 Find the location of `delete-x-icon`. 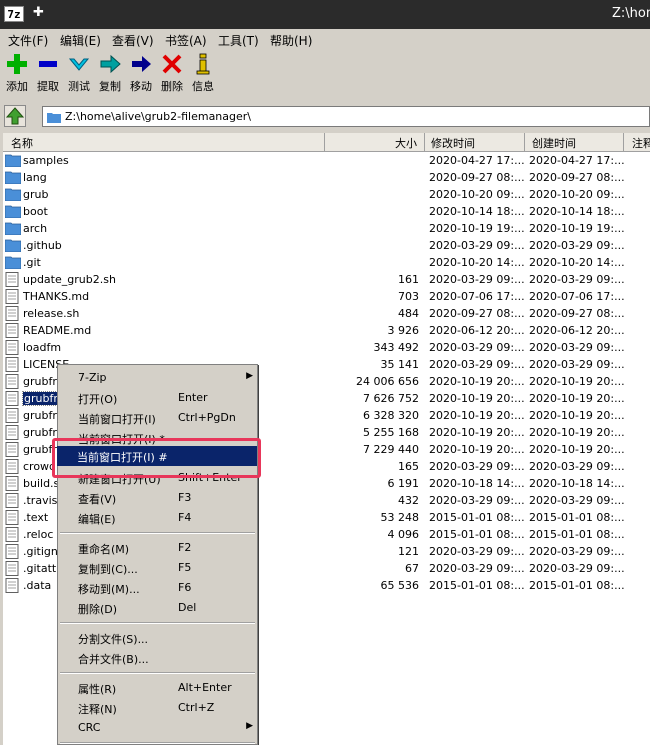

delete-x-icon is located at coordinates (172, 64).